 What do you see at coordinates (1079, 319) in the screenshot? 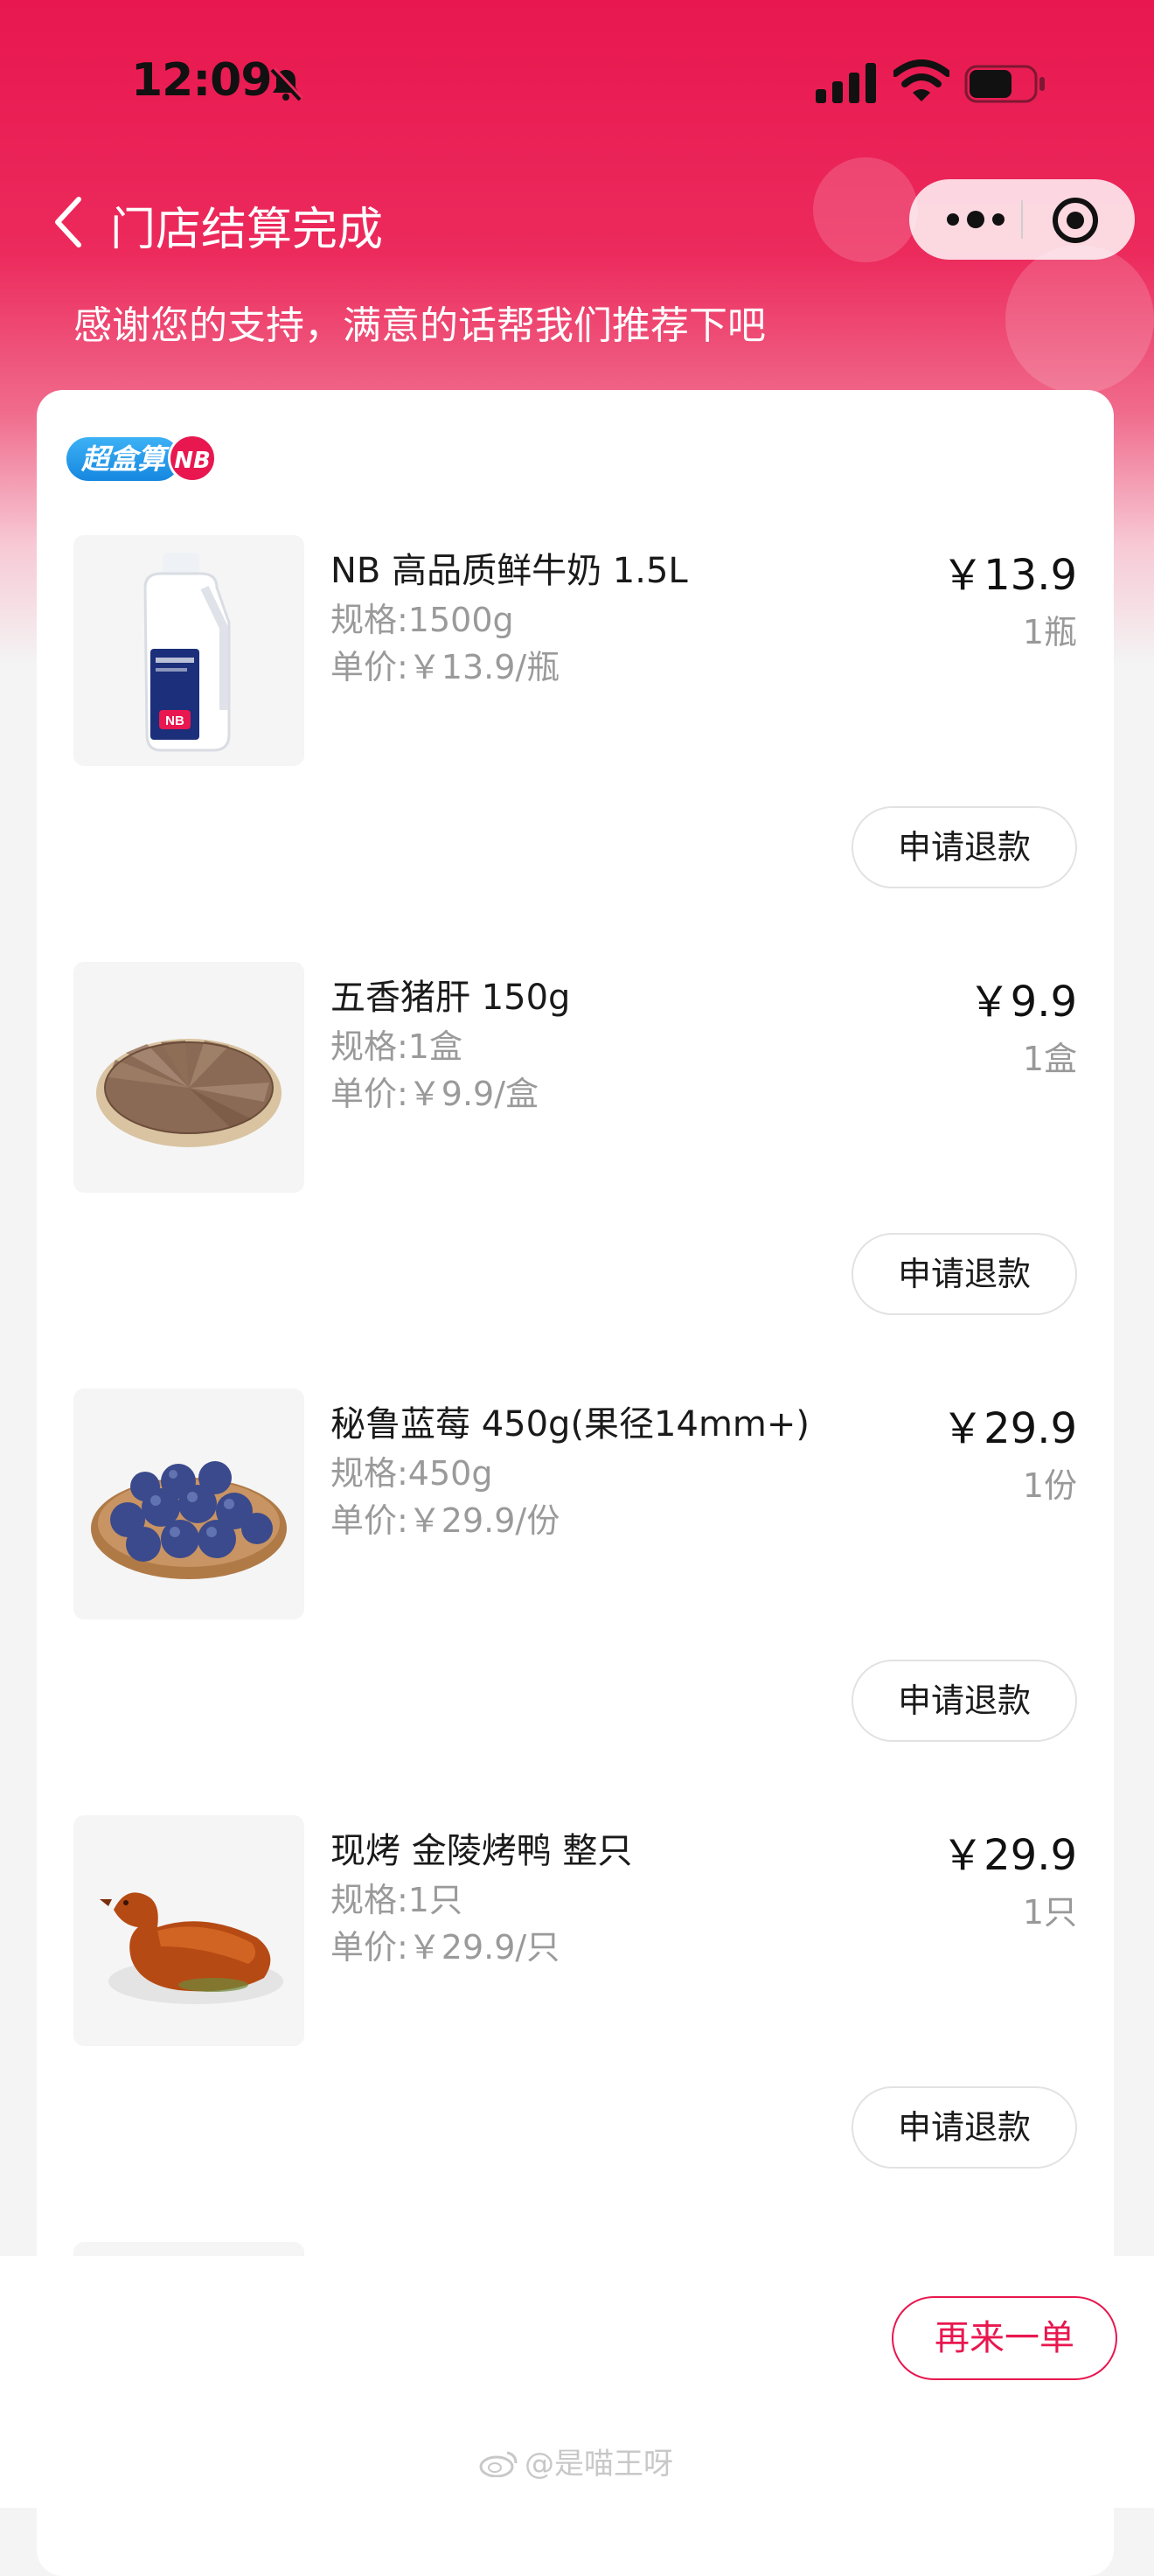
I see `decor-bubble` at bounding box center [1079, 319].